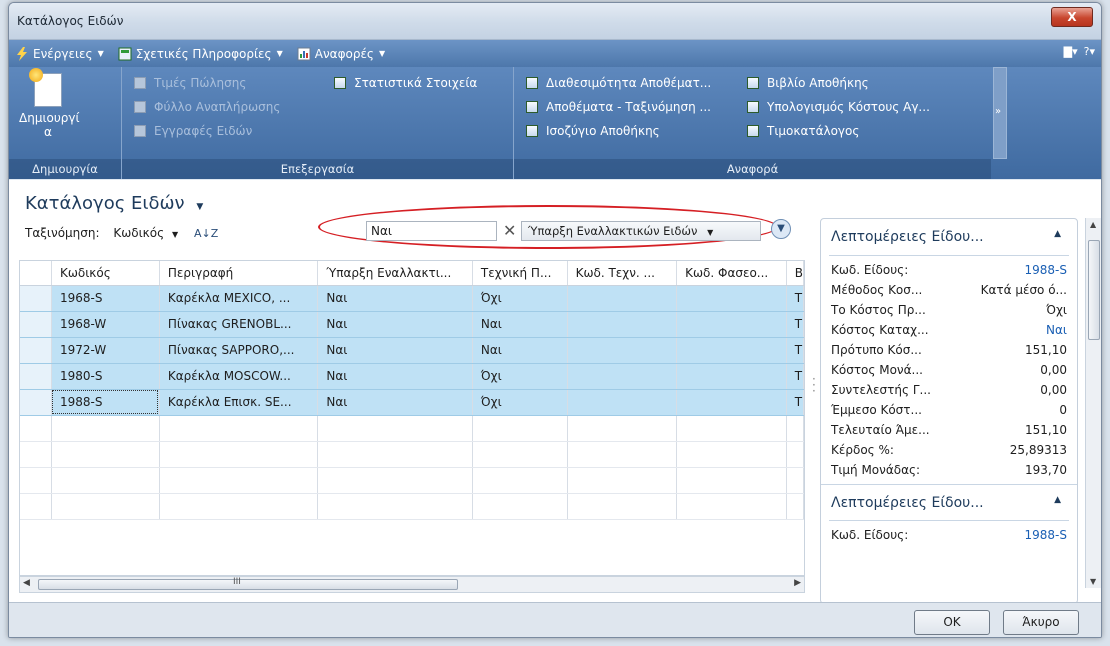  What do you see at coordinates (1089, 51) in the screenshot?
I see `help-icon: ?▾` at bounding box center [1089, 51].